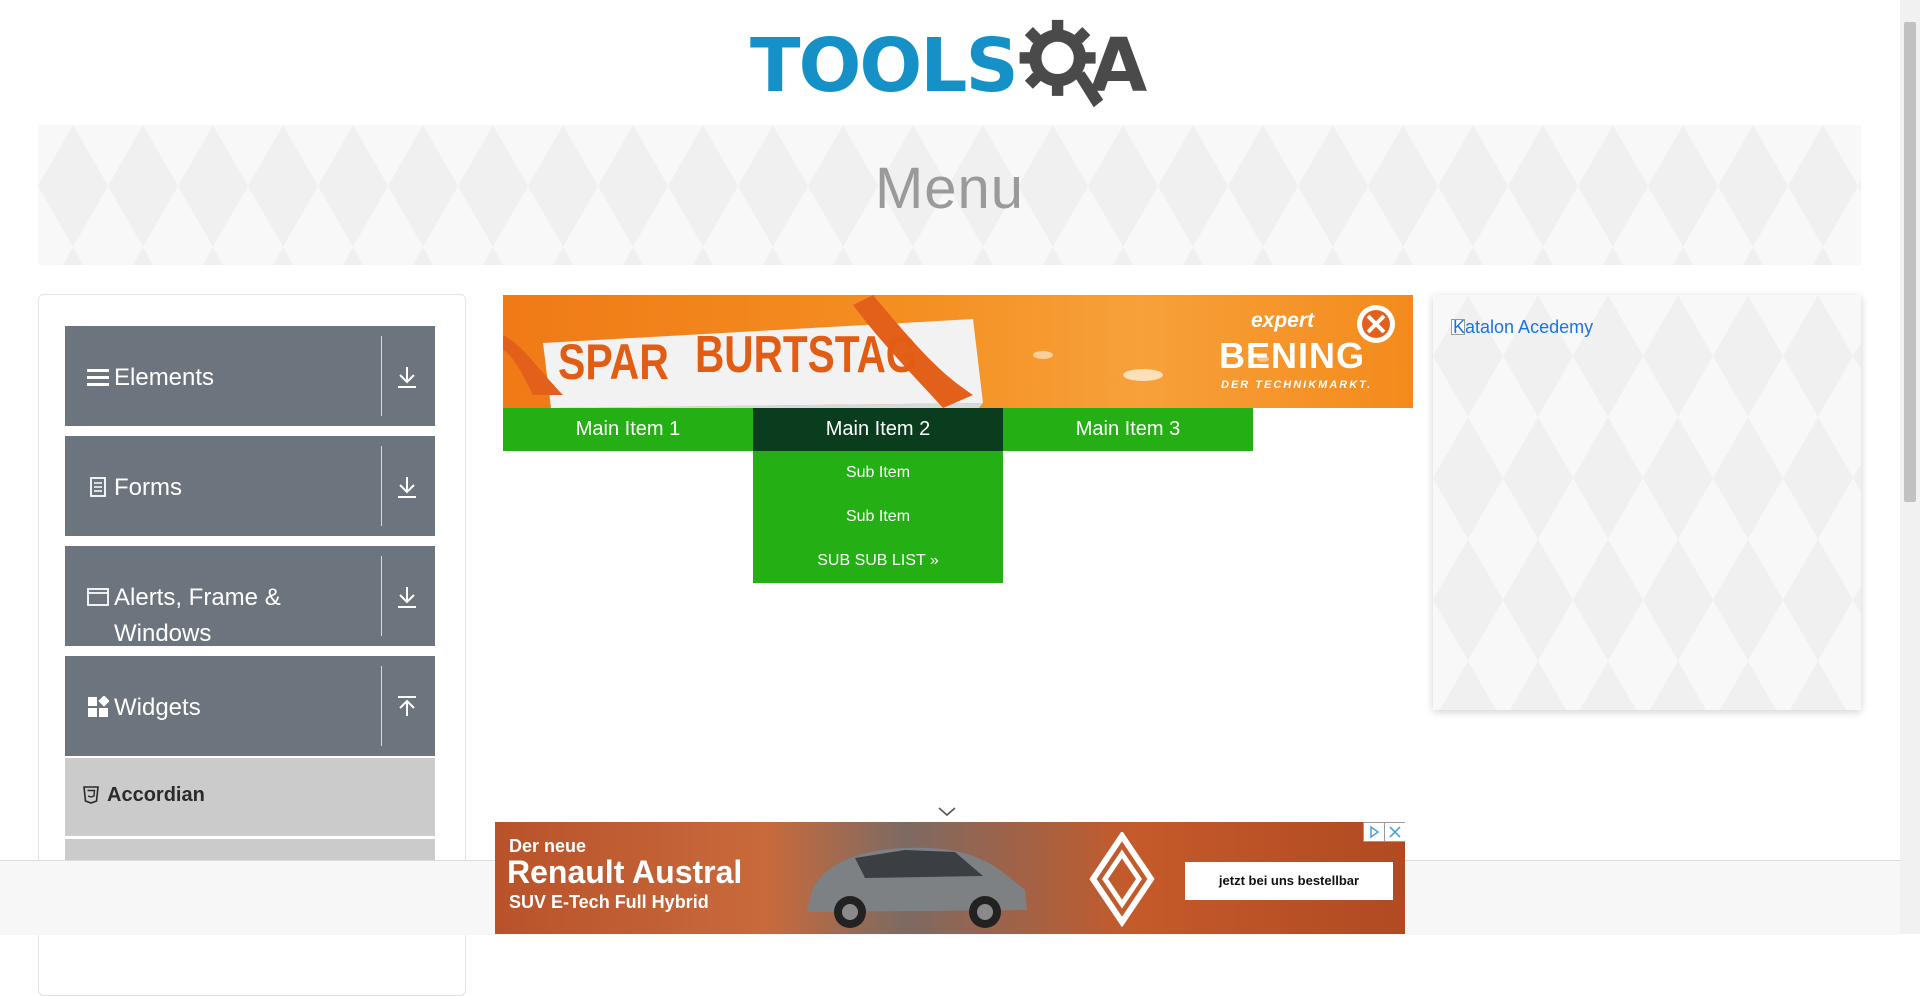  I want to click on nav-menu: Main Item 1 Main Item 2 Main Item 3, so click(878, 429).